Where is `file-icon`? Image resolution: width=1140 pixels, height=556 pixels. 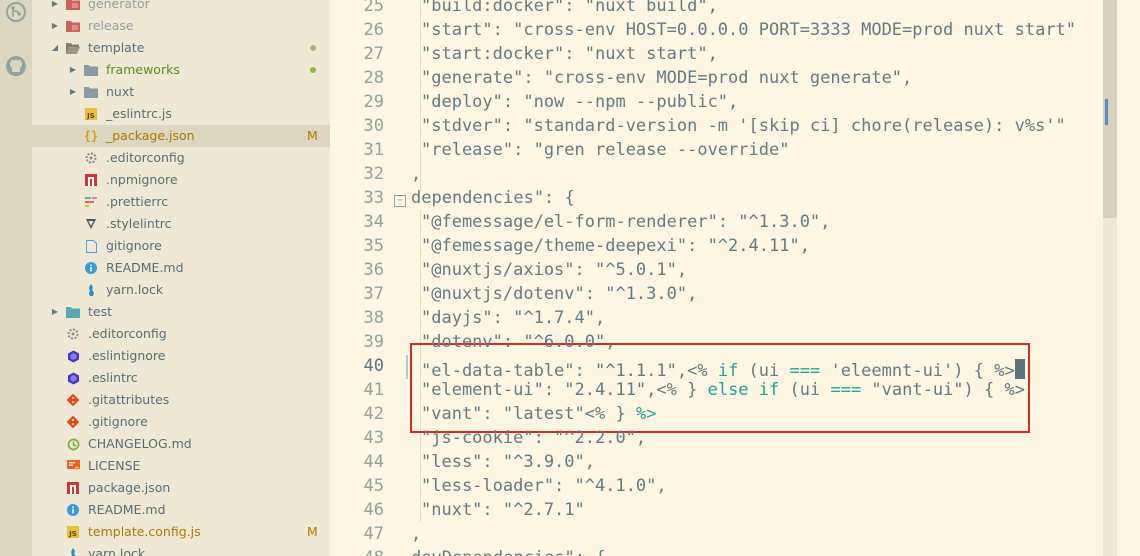 file-icon is located at coordinates (91, 246).